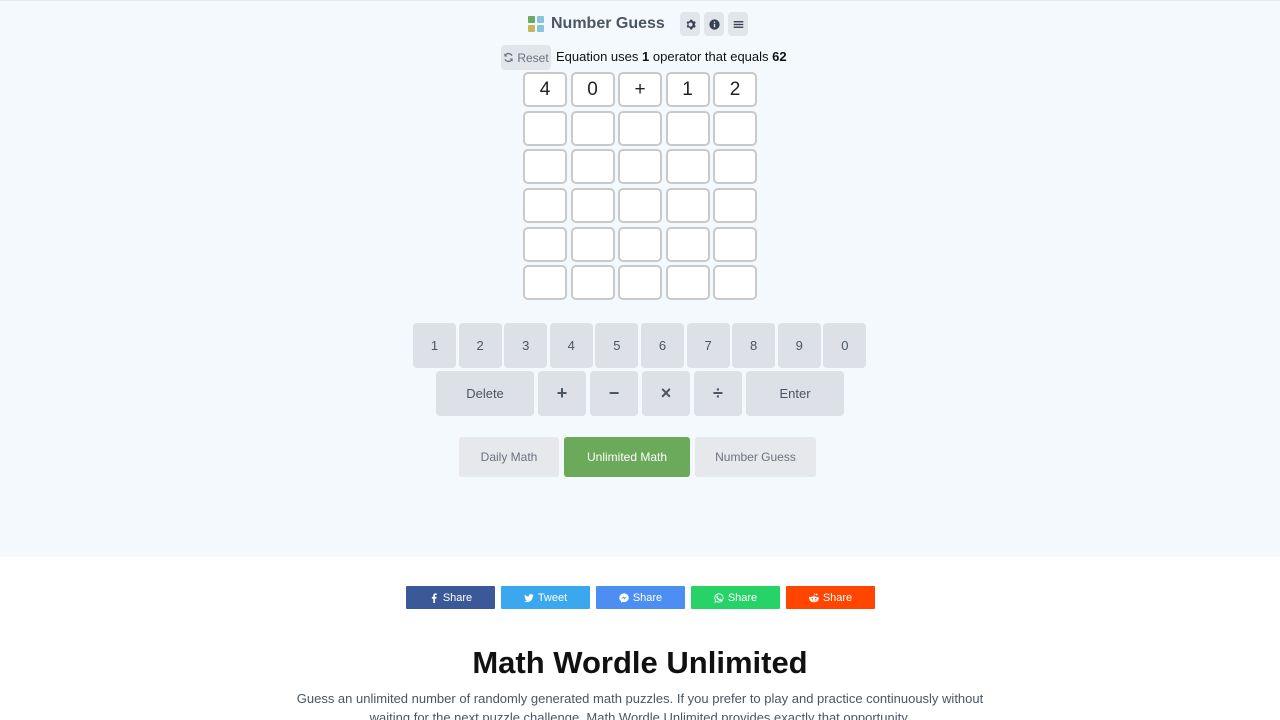 This screenshot has width=1280, height=720. Describe the element at coordinates (742, 597) in the screenshot. I see `whatsapp-share-label: Share` at that location.